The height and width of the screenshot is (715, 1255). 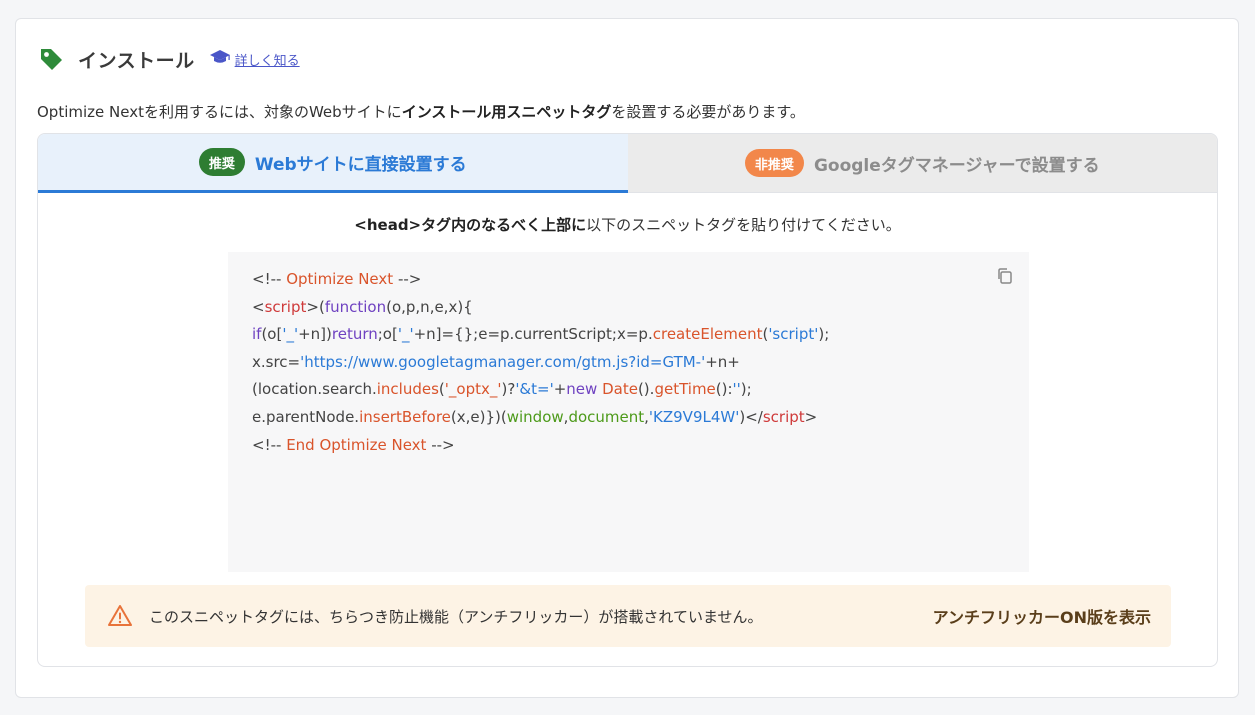 What do you see at coordinates (506, 112) in the screenshot?
I see `intro-bold: インストール用スニペットタグ` at bounding box center [506, 112].